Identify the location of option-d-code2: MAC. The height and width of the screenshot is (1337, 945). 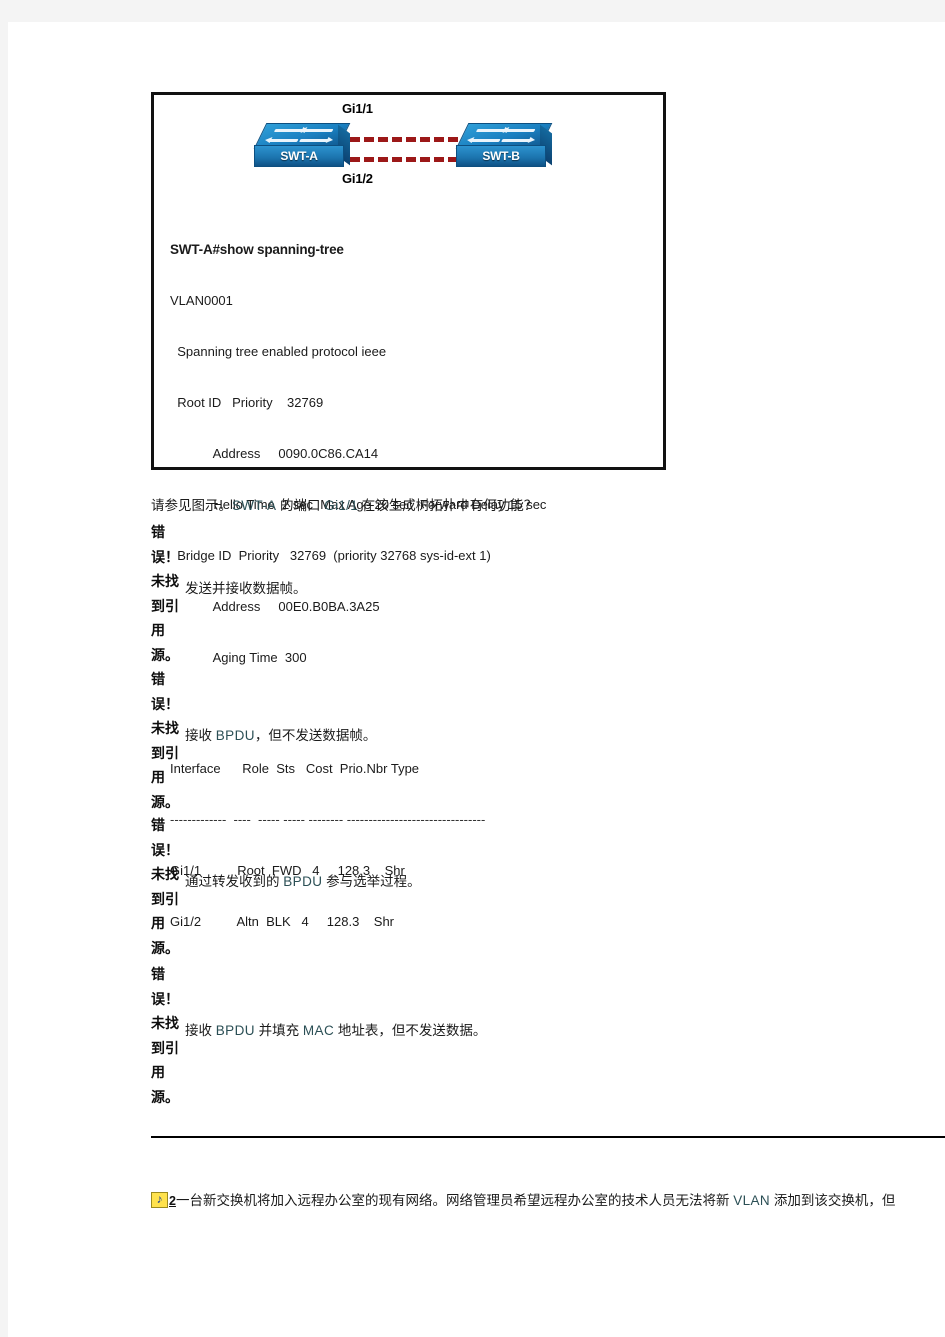
(318, 1030).